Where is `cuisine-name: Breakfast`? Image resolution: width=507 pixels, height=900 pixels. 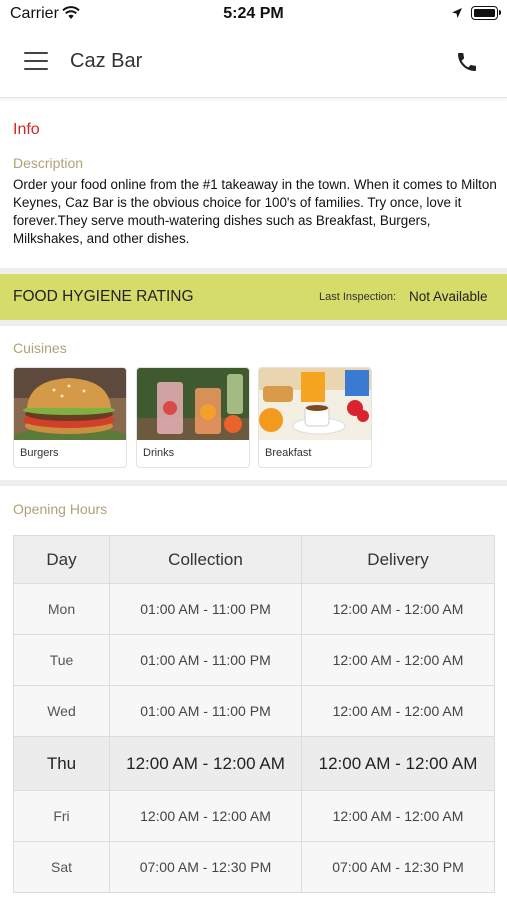
cuisine-name: Breakfast is located at coordinates (288, 453).